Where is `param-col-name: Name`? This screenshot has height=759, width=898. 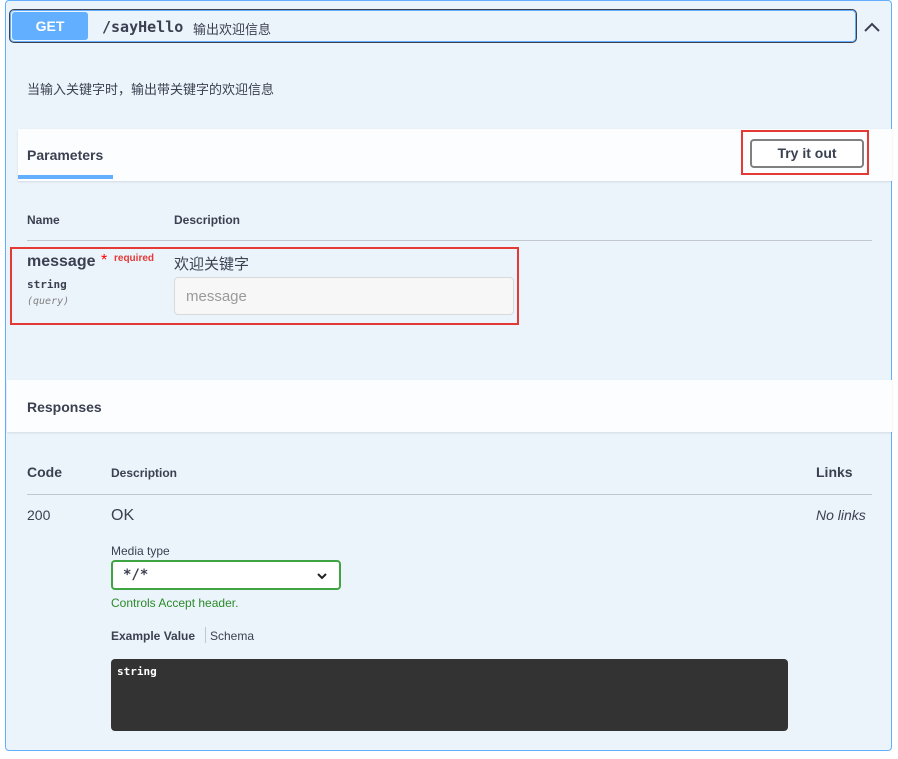
param-col-name: Name is located at coordinates (43, 220).